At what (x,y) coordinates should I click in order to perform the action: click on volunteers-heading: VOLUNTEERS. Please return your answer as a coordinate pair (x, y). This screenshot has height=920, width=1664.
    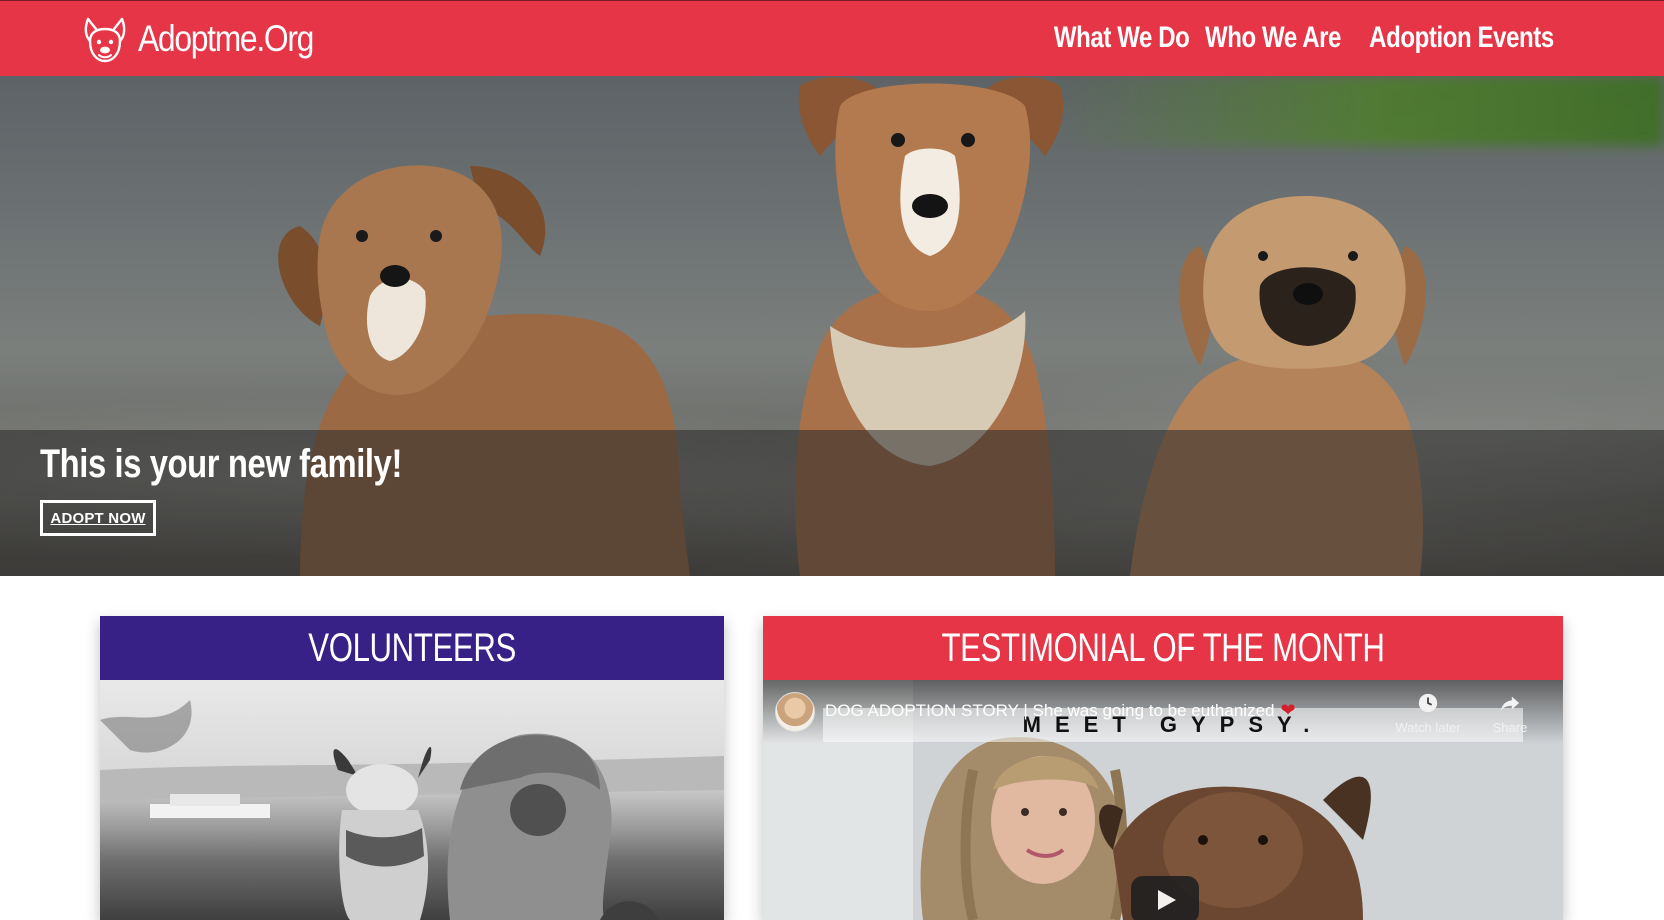
    Looking at the image, I should click on (412, 647).